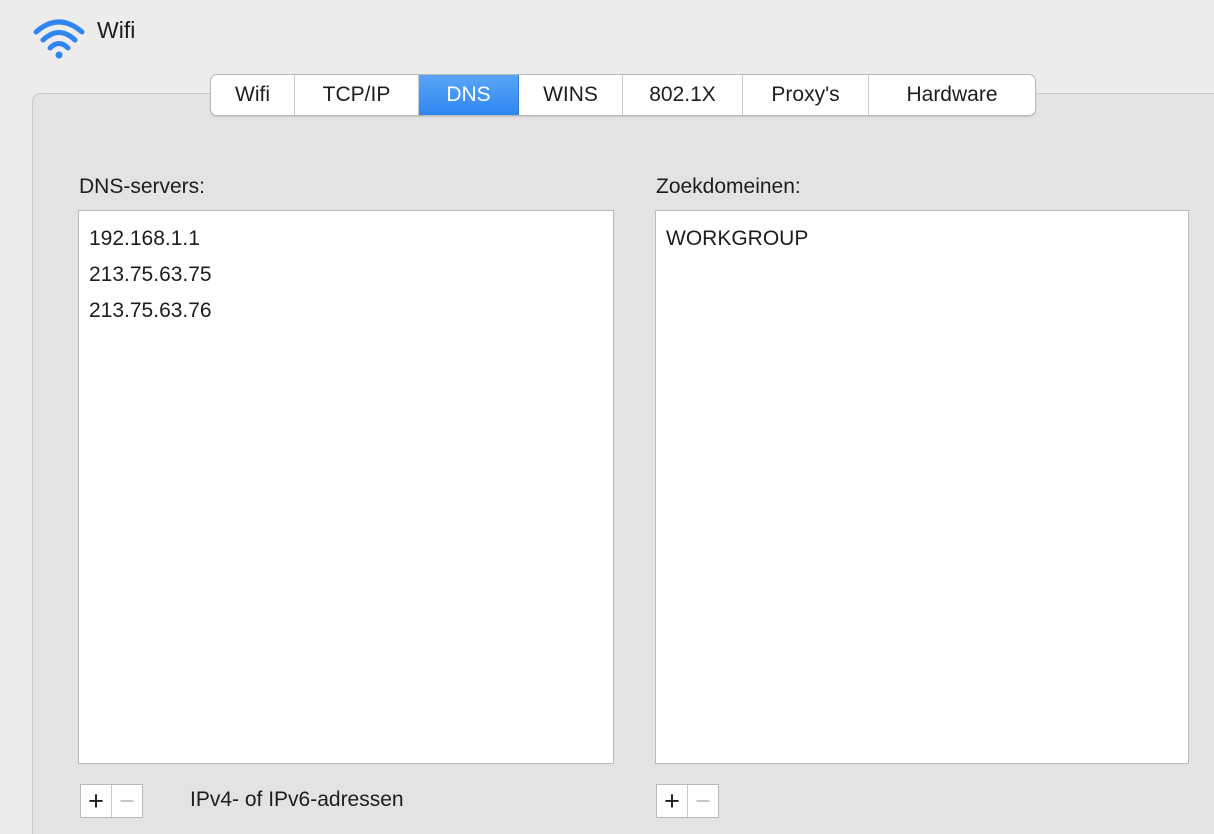  Describe the element at coordinates (59, 39) in the screenshot. I see `wifi-icon` at that location.